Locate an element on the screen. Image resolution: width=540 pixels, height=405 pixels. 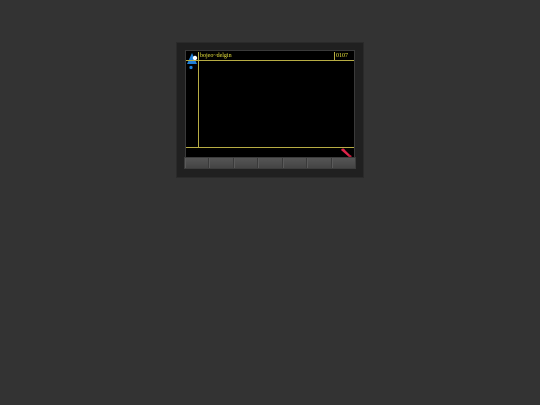
screen-title: bojeo~delgin is located at coordinates (216, 56).